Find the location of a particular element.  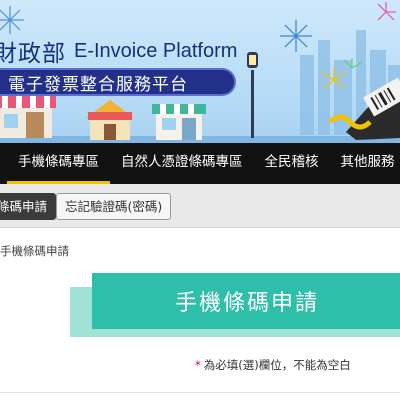

page-title-block: 手機條碼申請 is located at coordinates (235, 306).